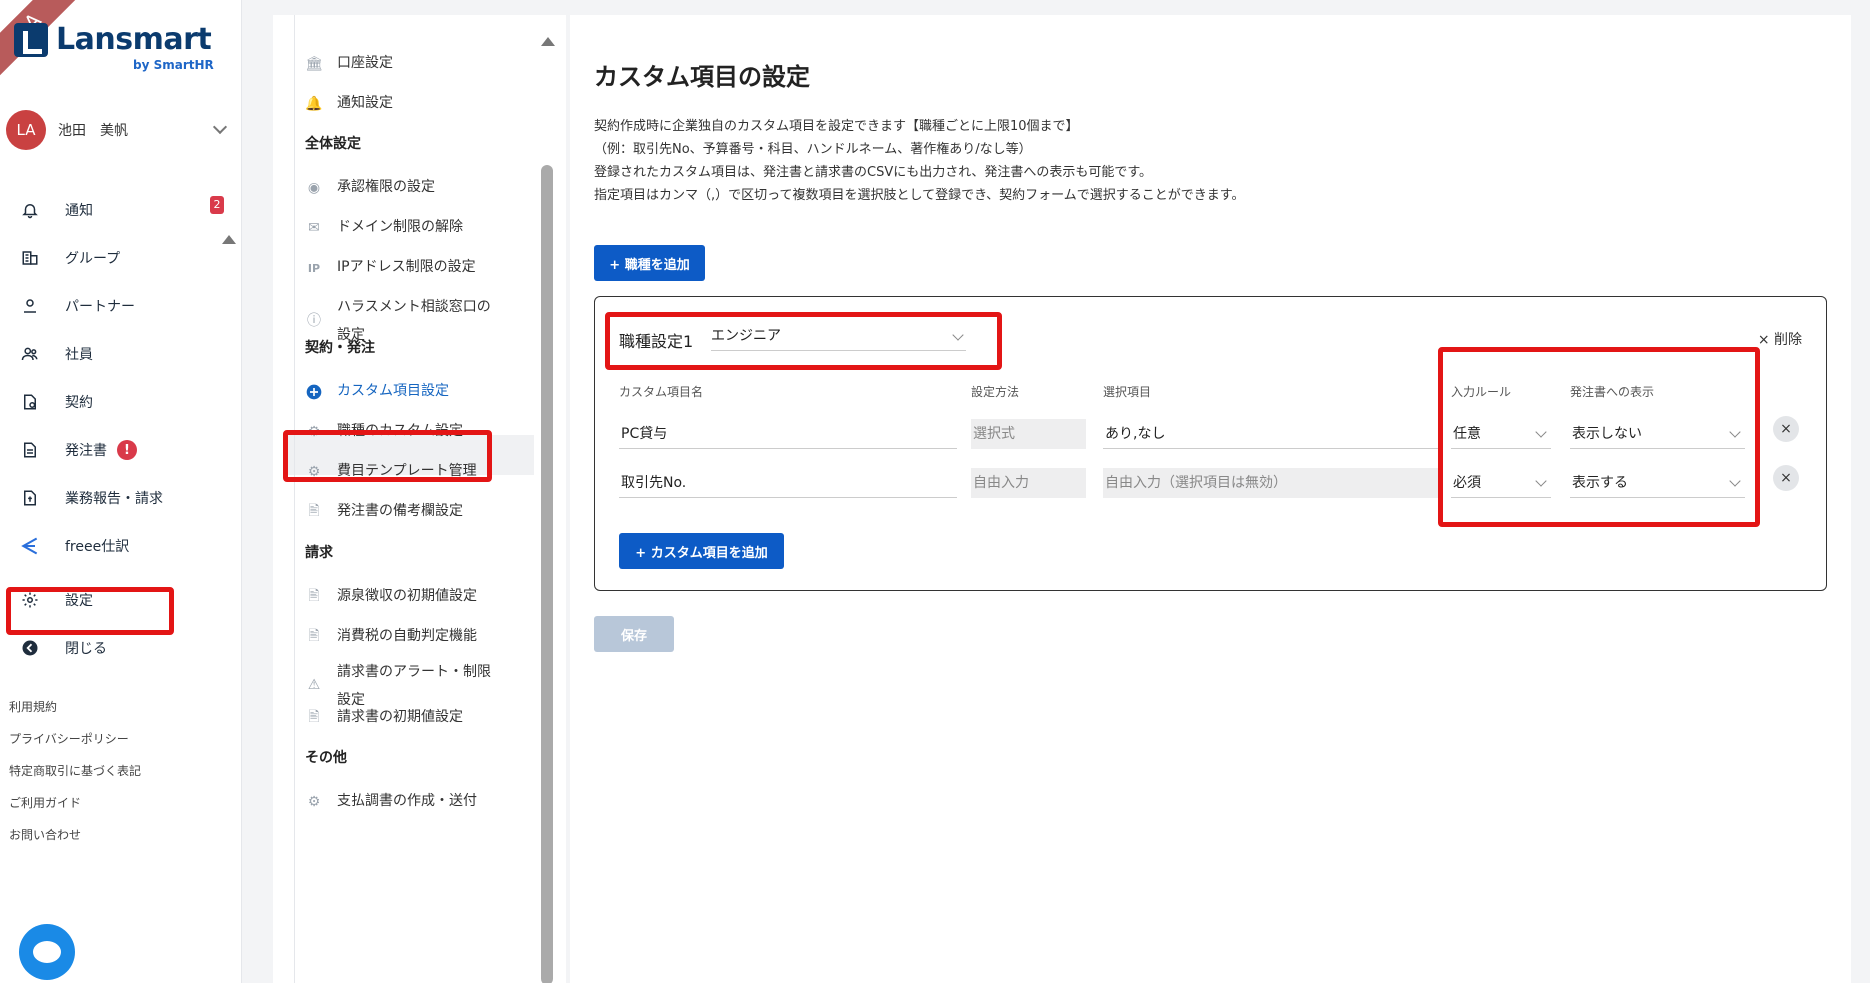 Image resolution: width=1870 pixels, height=983 pixels. Describe the element at coordinates (26, 130) in the screenshot. I see `avatar: LA` at that location.